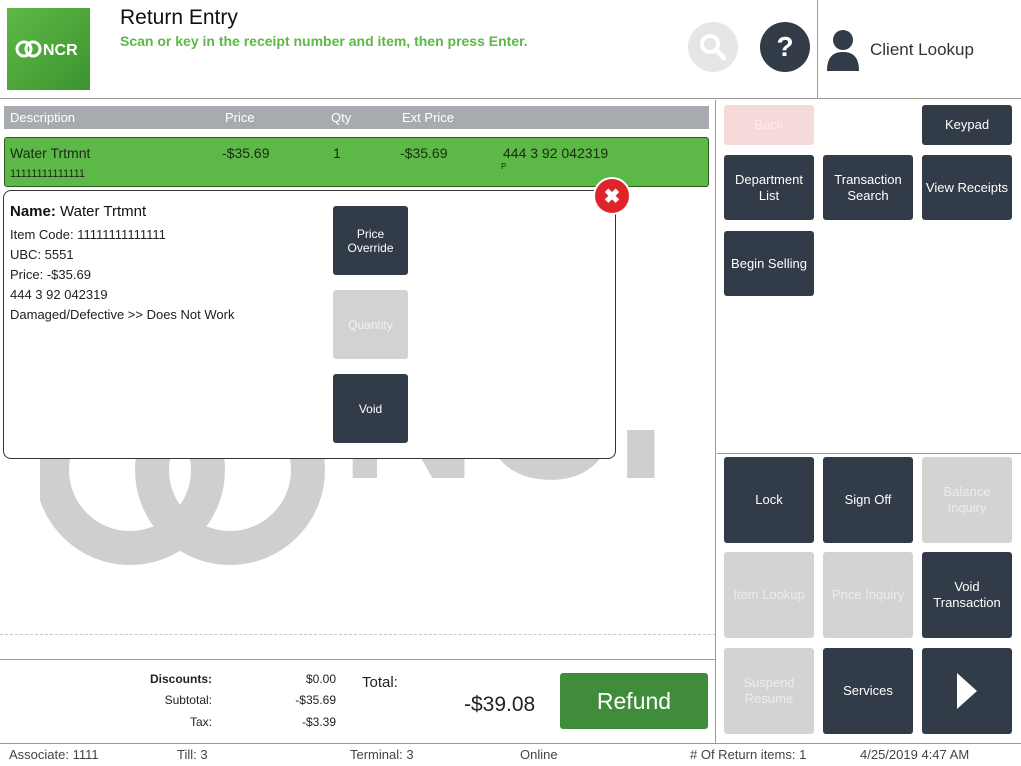  Describe the element at coordinates (33, 211) in the screenshot. I see `detail-name-label: Name:` at that location.